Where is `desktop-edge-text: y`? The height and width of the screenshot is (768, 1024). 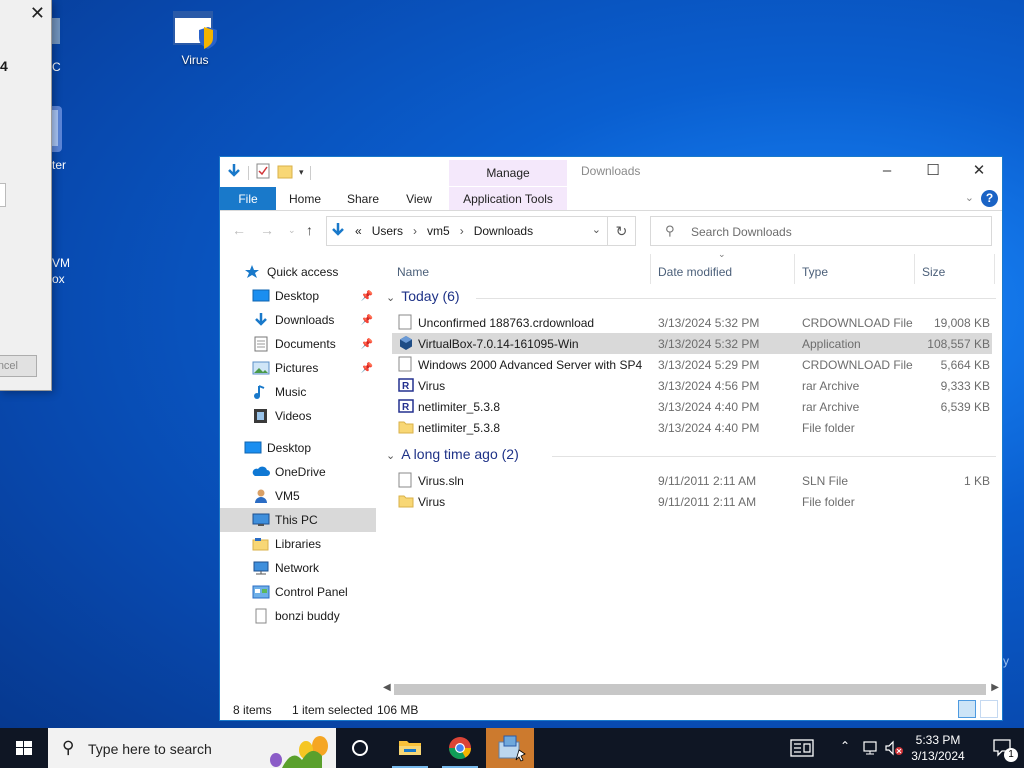
desktop-edge-text: y is located at coordinates (1006, 661).